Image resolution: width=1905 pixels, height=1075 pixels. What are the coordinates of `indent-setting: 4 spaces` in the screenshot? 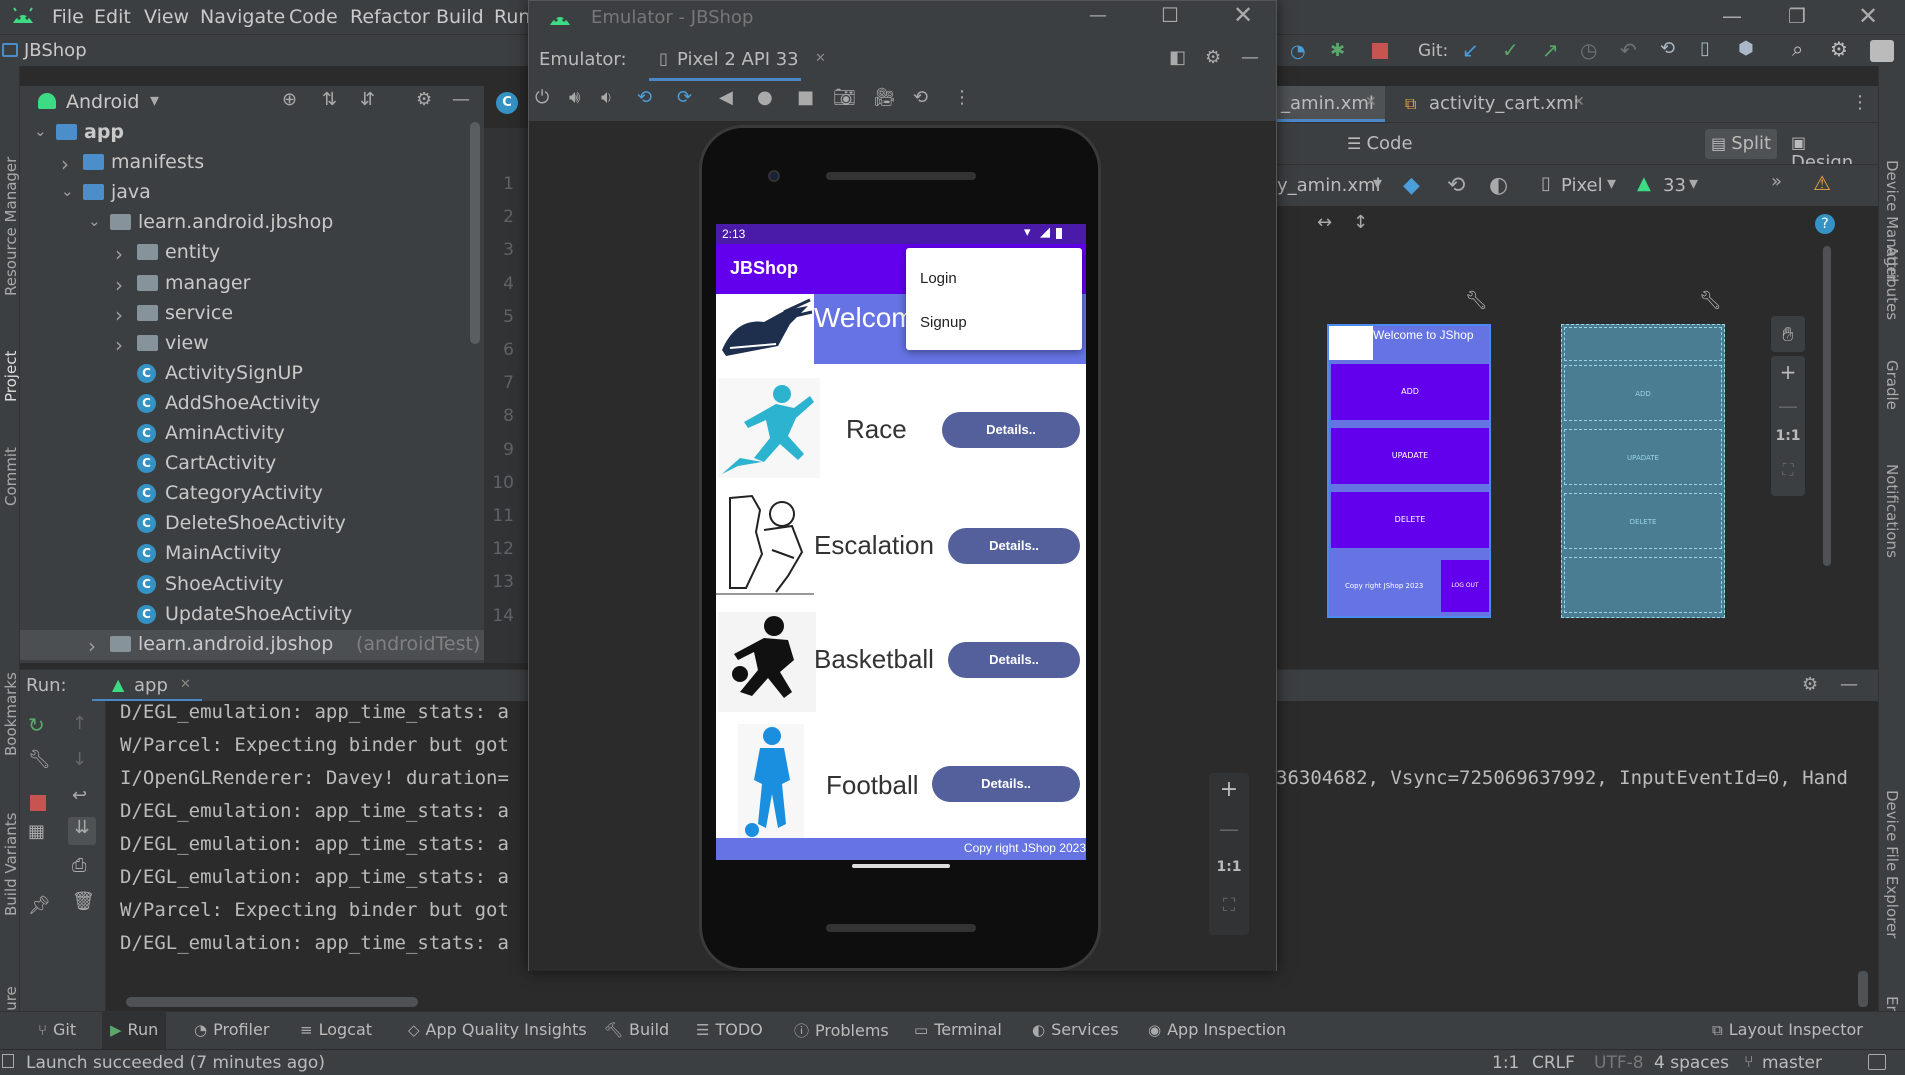 It's located at (1691, 1063).